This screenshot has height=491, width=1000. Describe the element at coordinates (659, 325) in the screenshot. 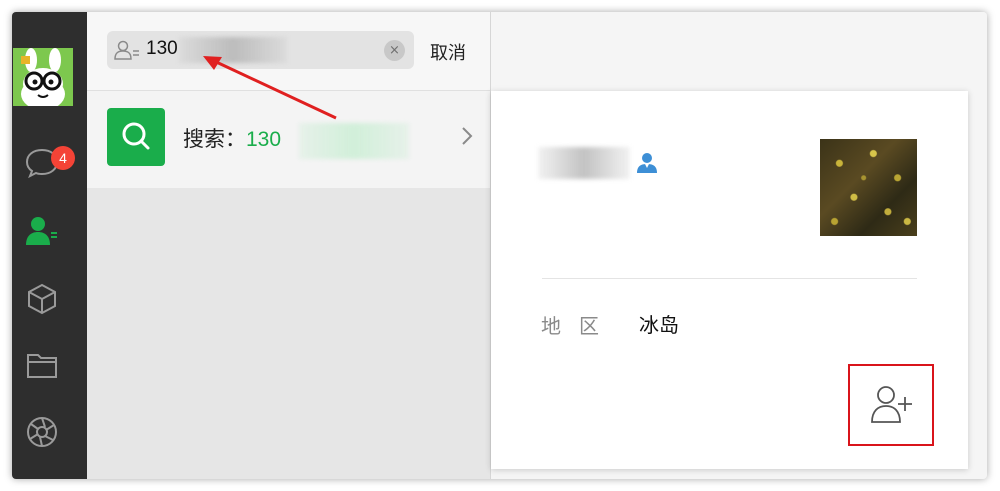

I see `region-value: 冰岛` at that location.